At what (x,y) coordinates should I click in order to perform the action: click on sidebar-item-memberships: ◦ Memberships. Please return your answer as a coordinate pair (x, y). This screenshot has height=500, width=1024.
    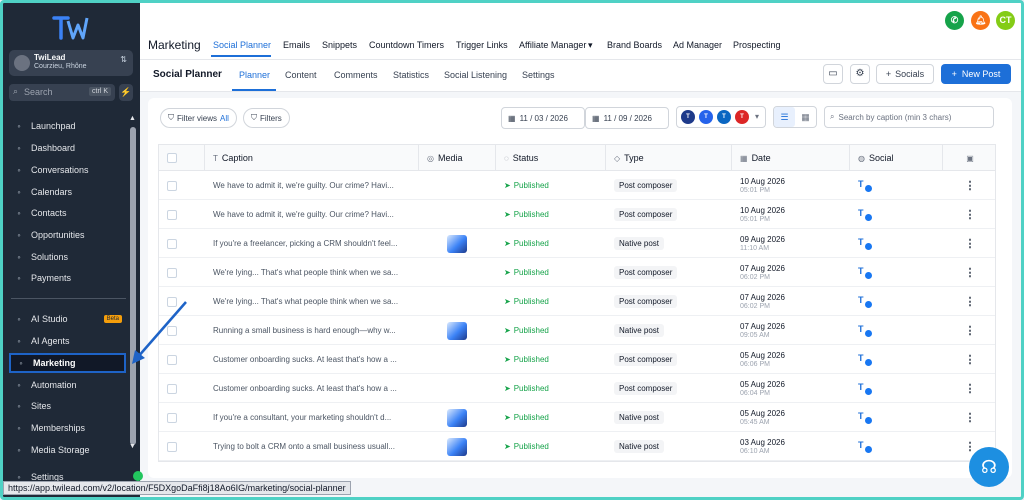
    Looking at the image, I should click on (67, 428).